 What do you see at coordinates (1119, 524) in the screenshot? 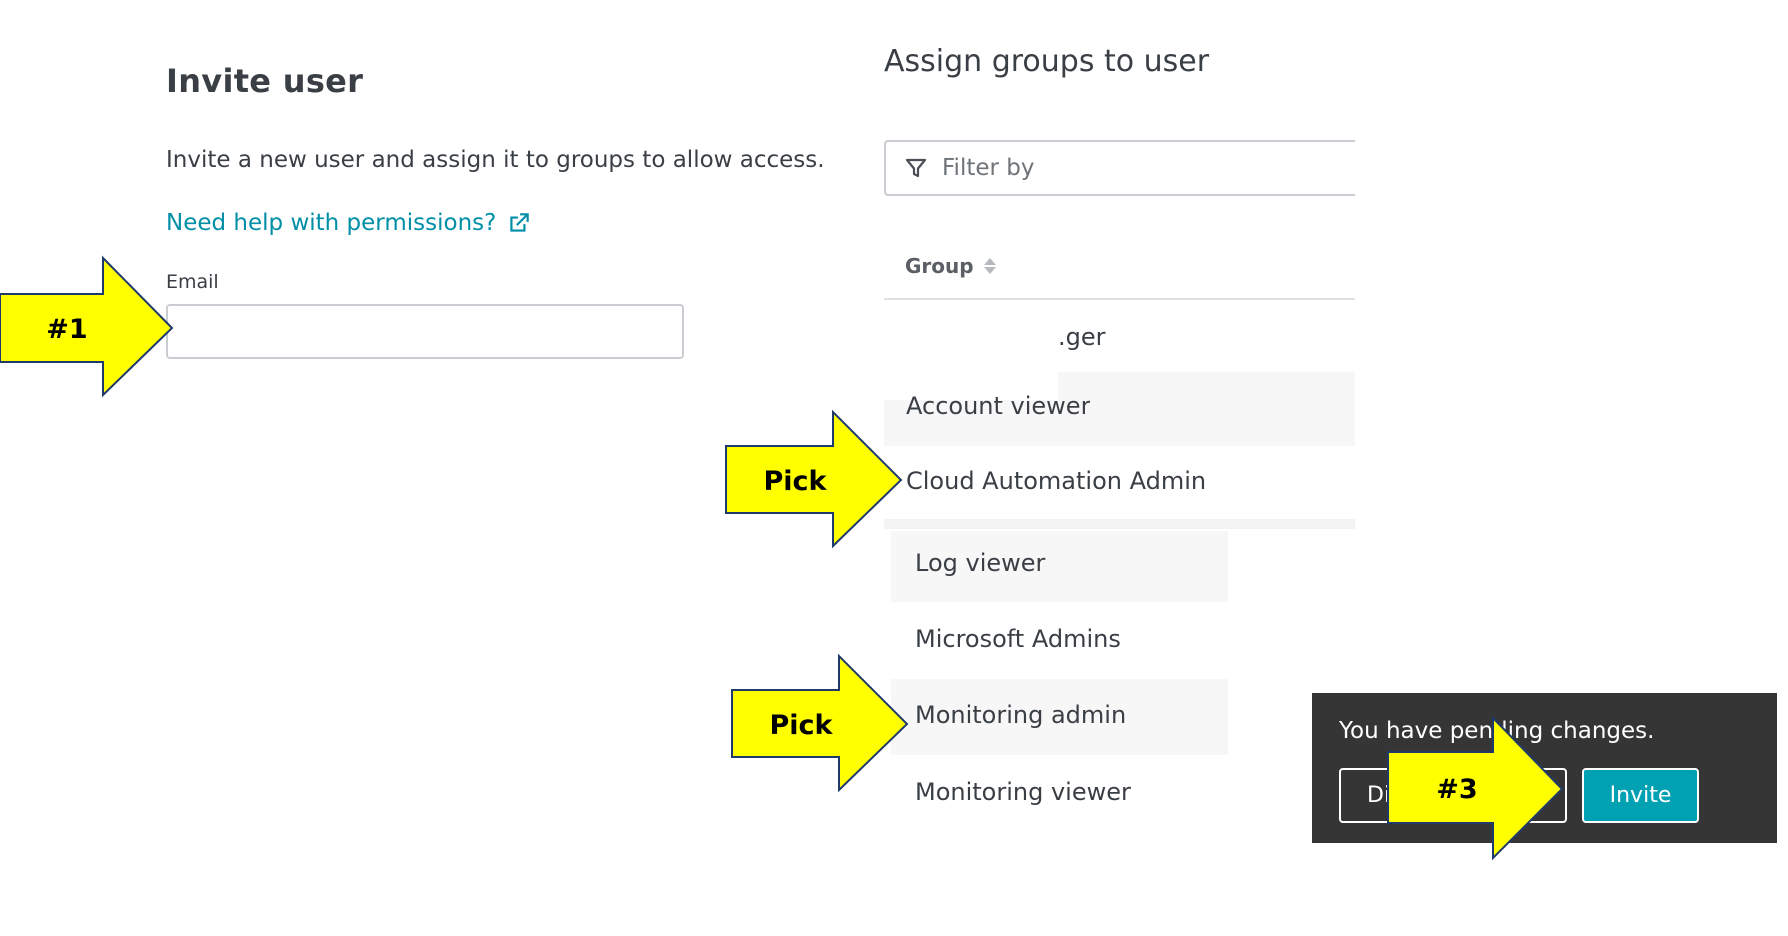
I see `row-separator` at bounding box center [1119, 524].